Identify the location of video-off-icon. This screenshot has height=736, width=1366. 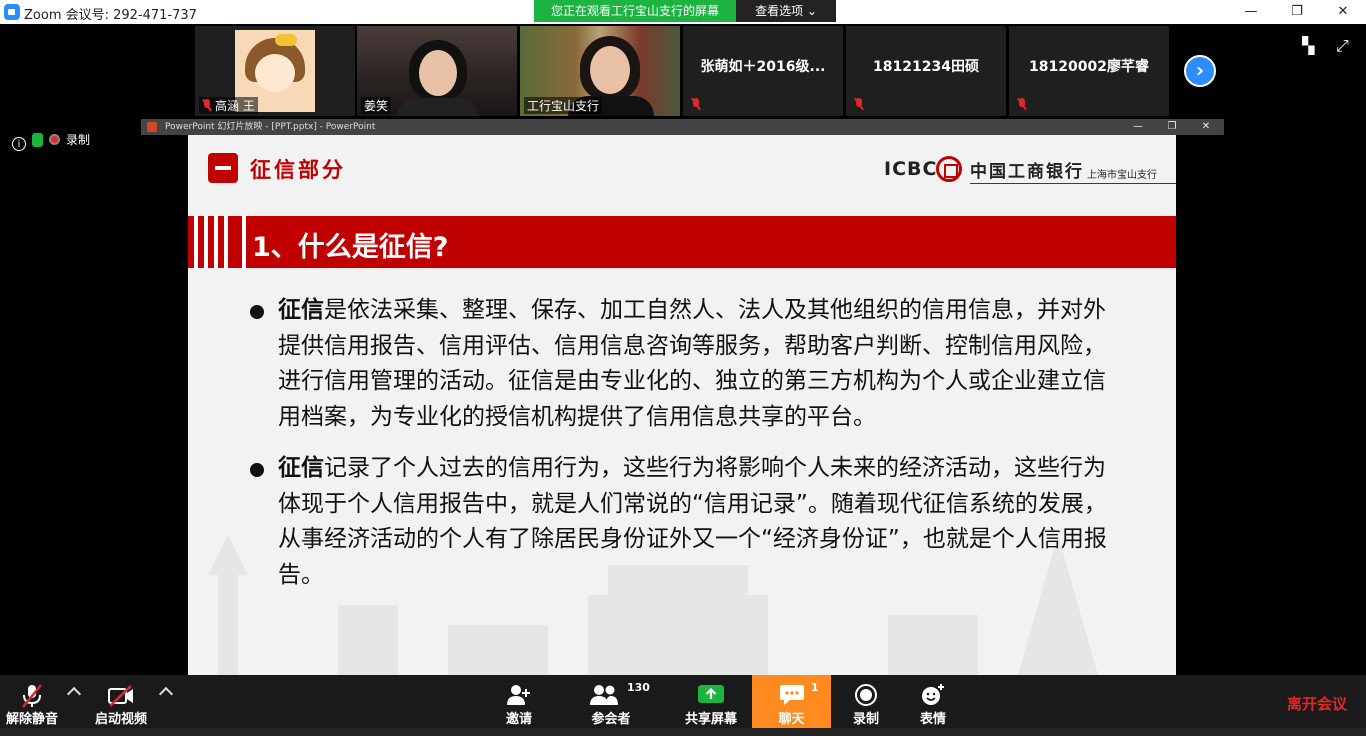
(121, 693).